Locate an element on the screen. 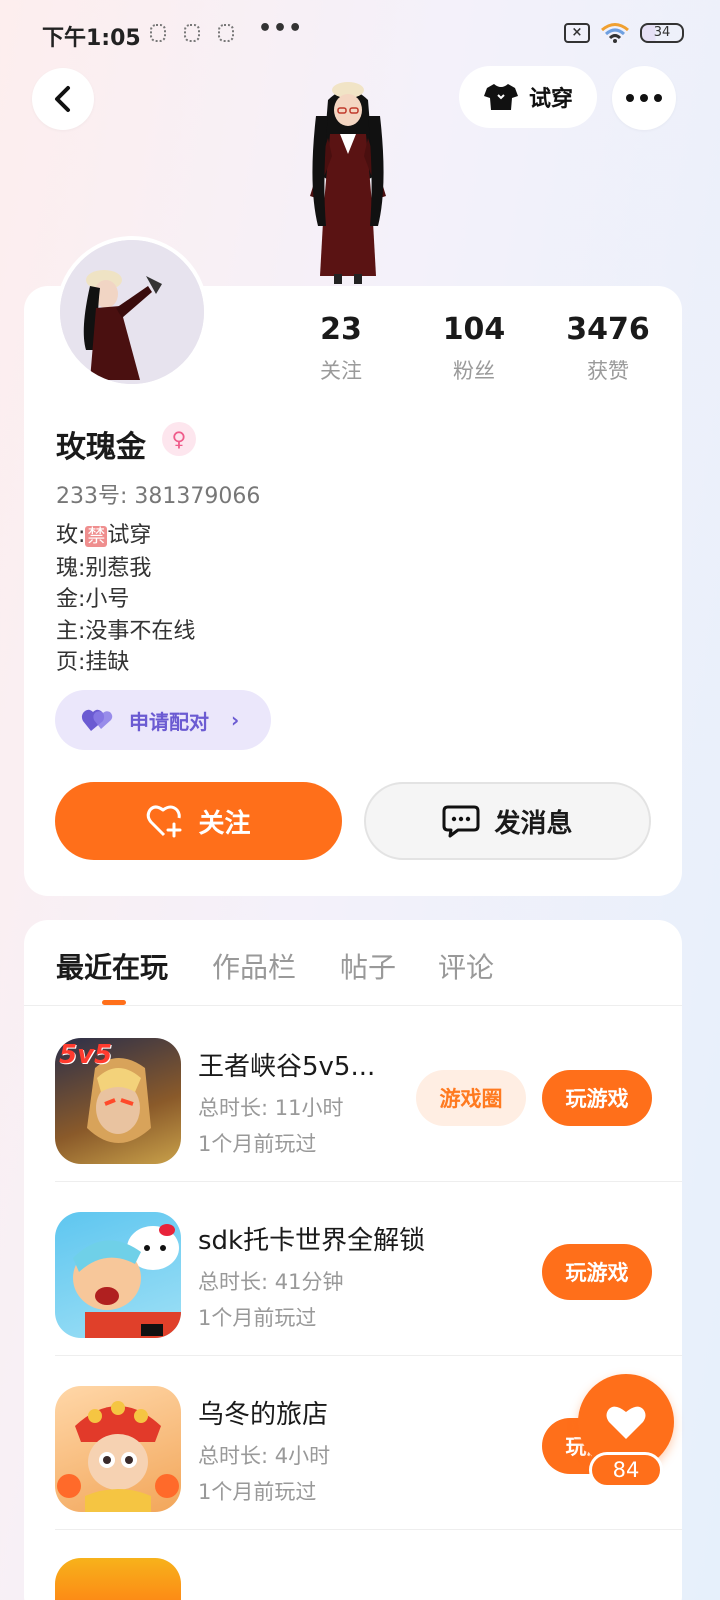 Image resolution: width=720 pixels, height=1600 pixels. status-right: × 34 is located at coordinates (624, 33).